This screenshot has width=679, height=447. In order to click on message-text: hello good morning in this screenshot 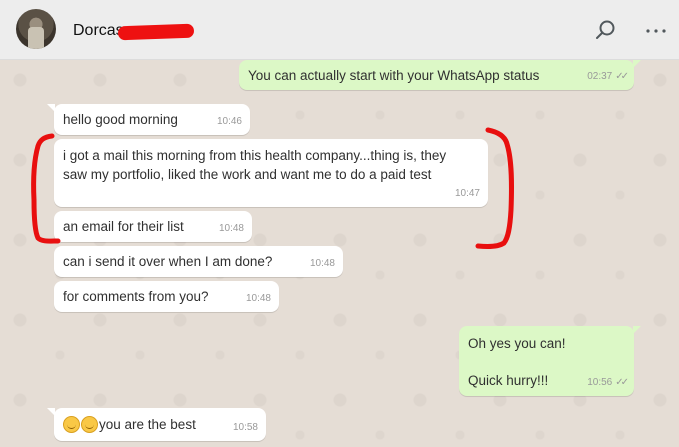, I will do `click(120, 119)`.